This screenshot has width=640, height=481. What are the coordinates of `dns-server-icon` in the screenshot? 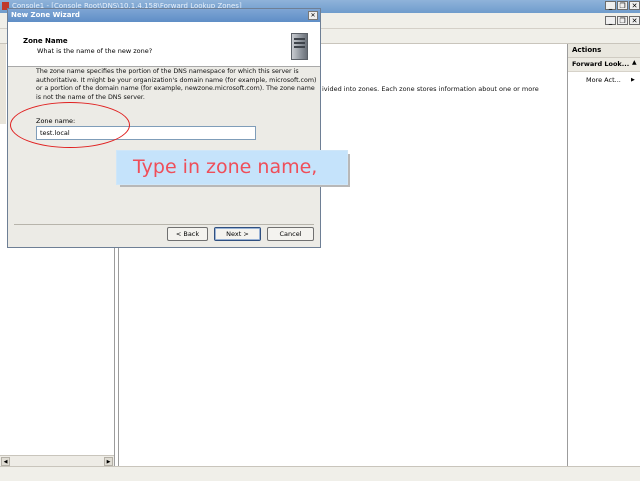 It's located at (299, 46).